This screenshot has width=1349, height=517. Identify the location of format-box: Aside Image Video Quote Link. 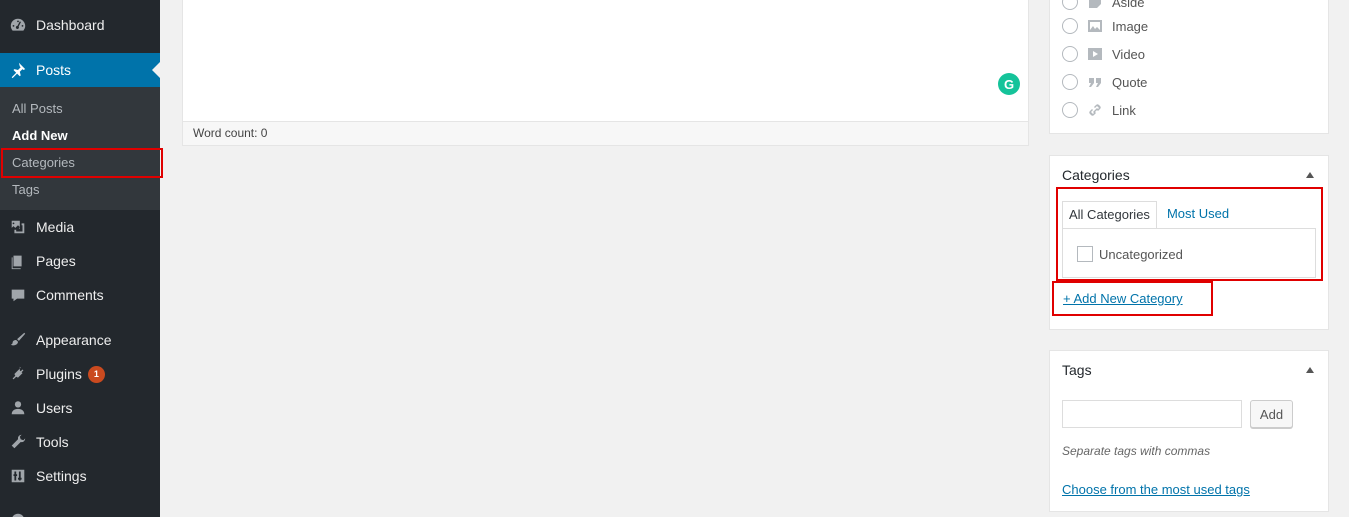
(1189, 67).